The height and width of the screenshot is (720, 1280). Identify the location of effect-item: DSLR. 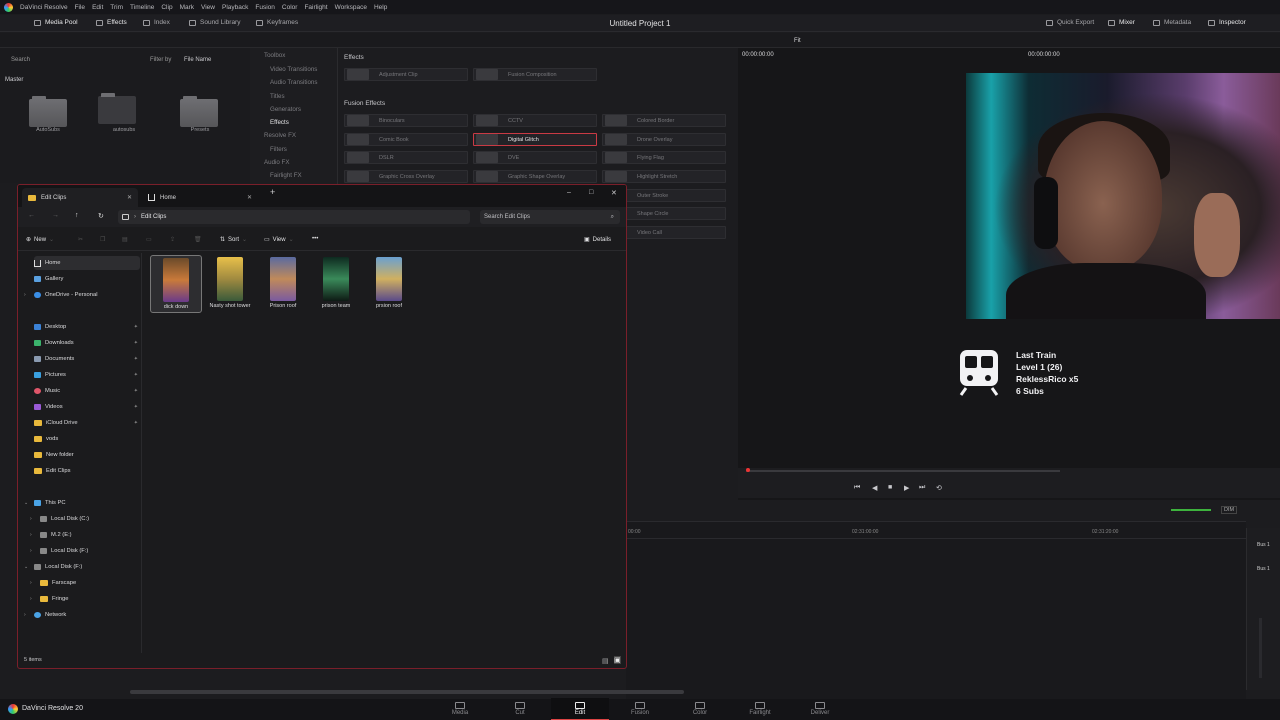
(406, 157).